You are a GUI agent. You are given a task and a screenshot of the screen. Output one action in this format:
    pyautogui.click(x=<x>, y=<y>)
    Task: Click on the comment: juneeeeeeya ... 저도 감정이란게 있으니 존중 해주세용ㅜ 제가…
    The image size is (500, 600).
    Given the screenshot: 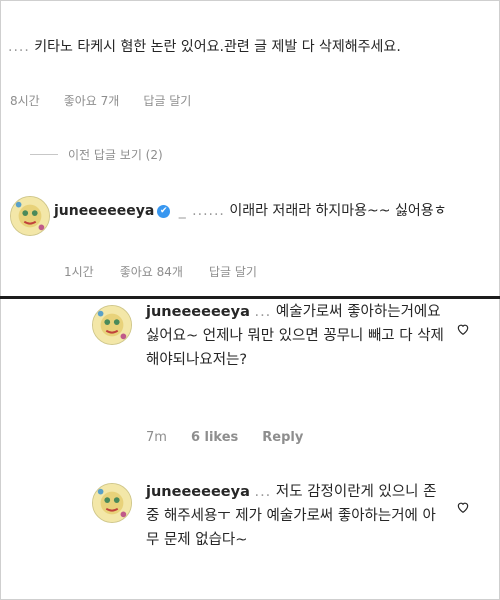 What is the action you would take?
    pyautogui.click(x=296, y=516)
    